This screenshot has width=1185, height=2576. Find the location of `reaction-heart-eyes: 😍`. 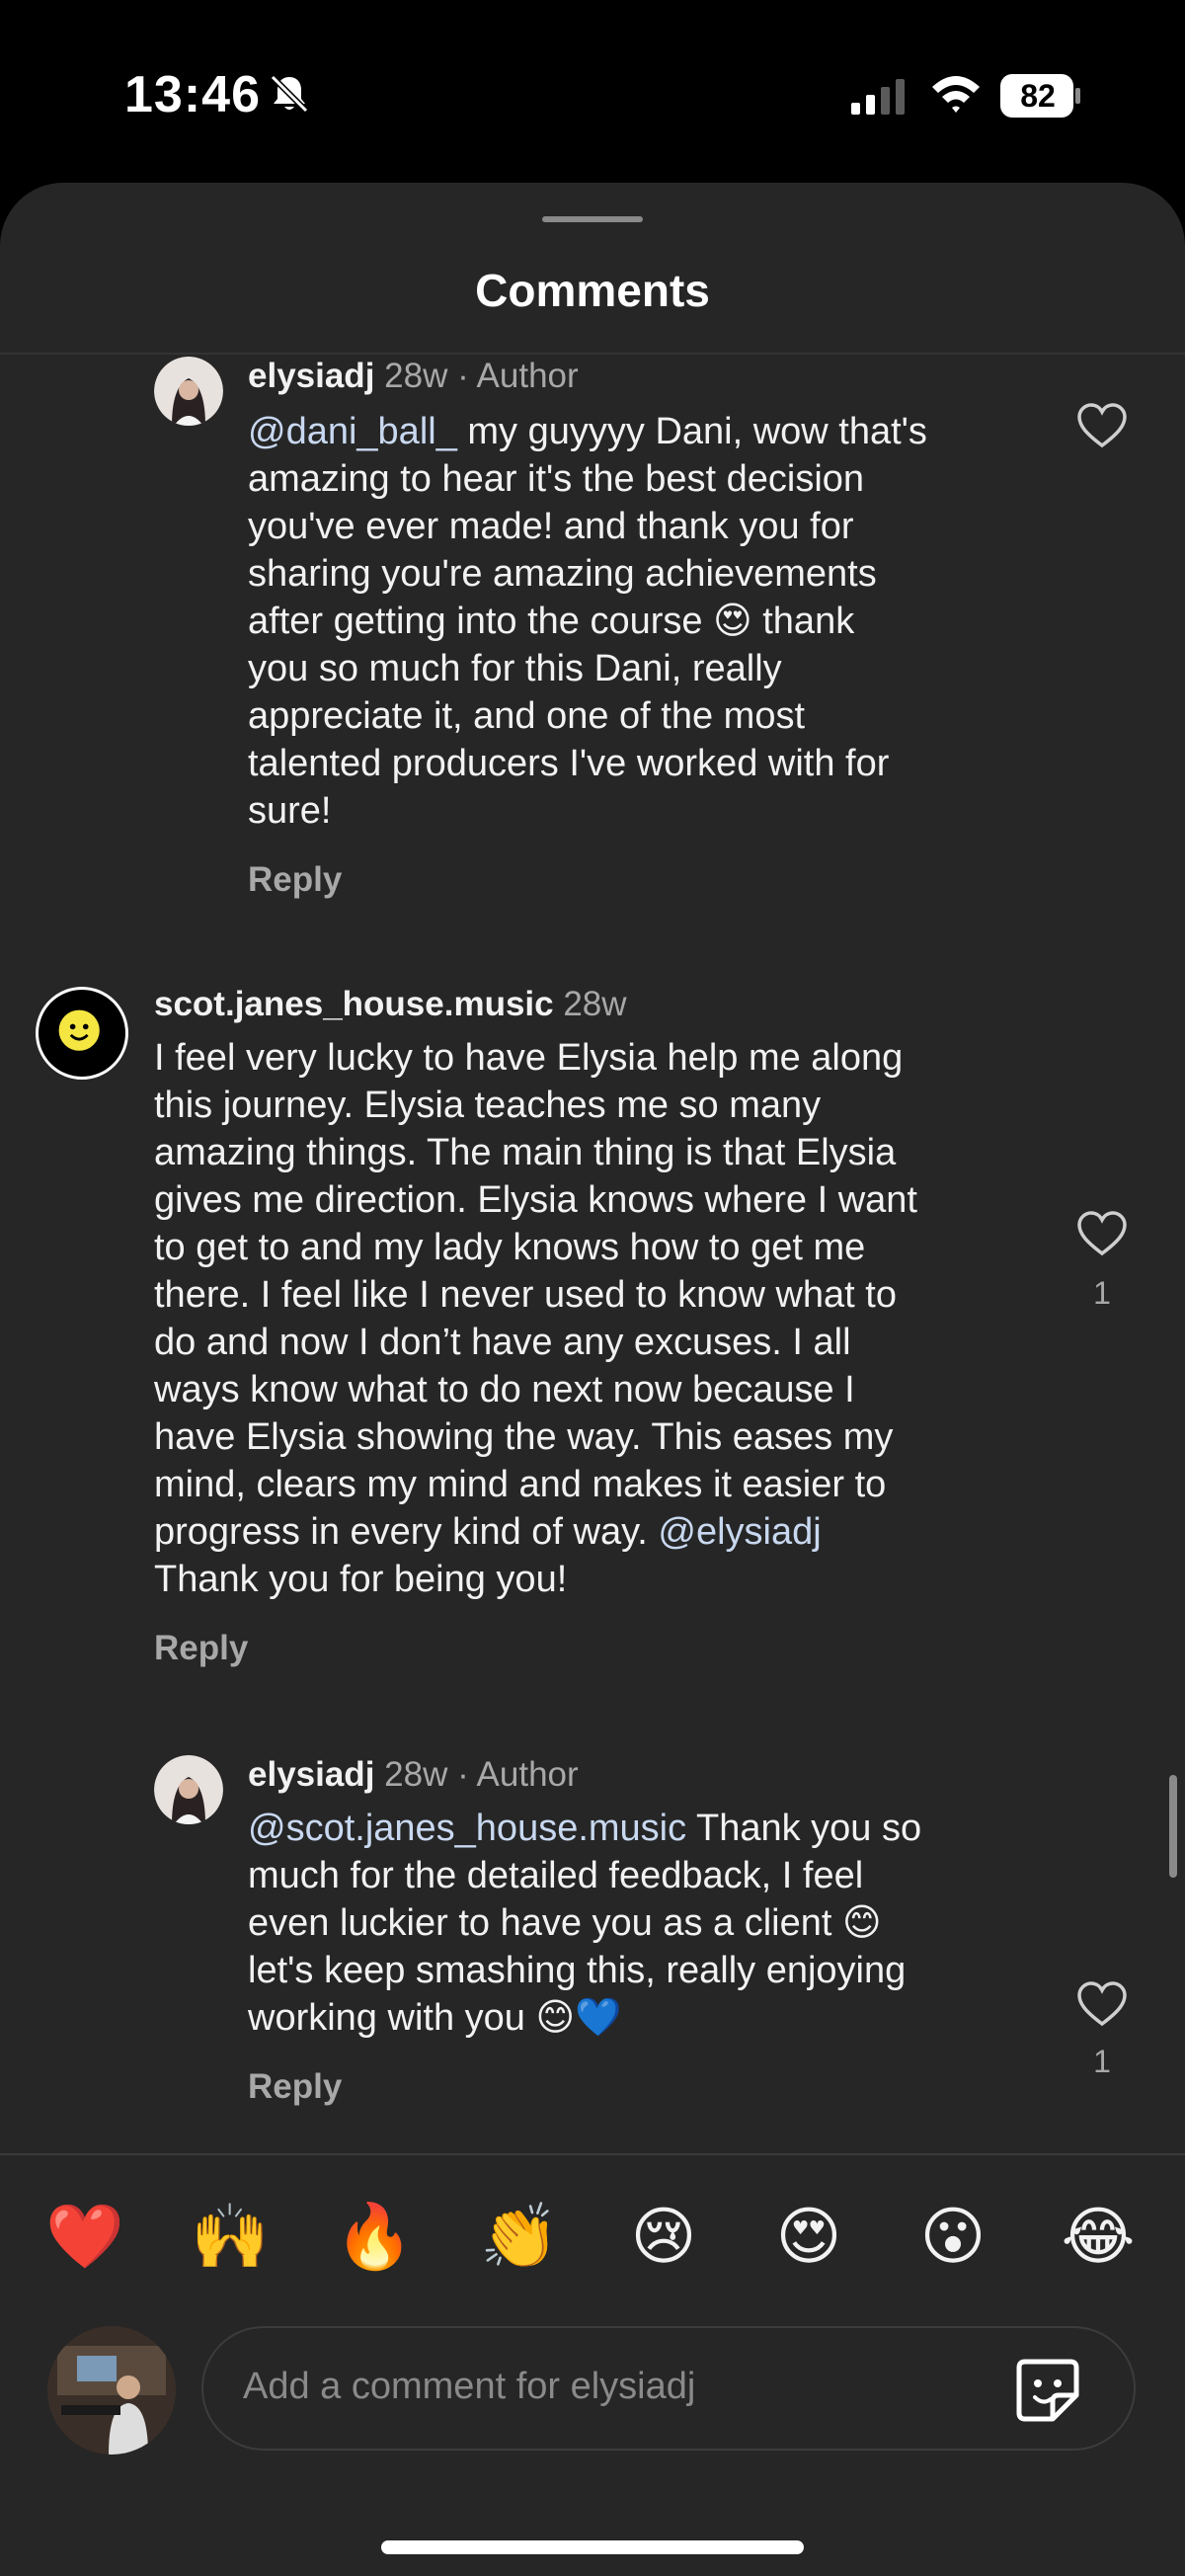

reaction-heart-eyes: 😍 is located at coordinates (809, 2236).